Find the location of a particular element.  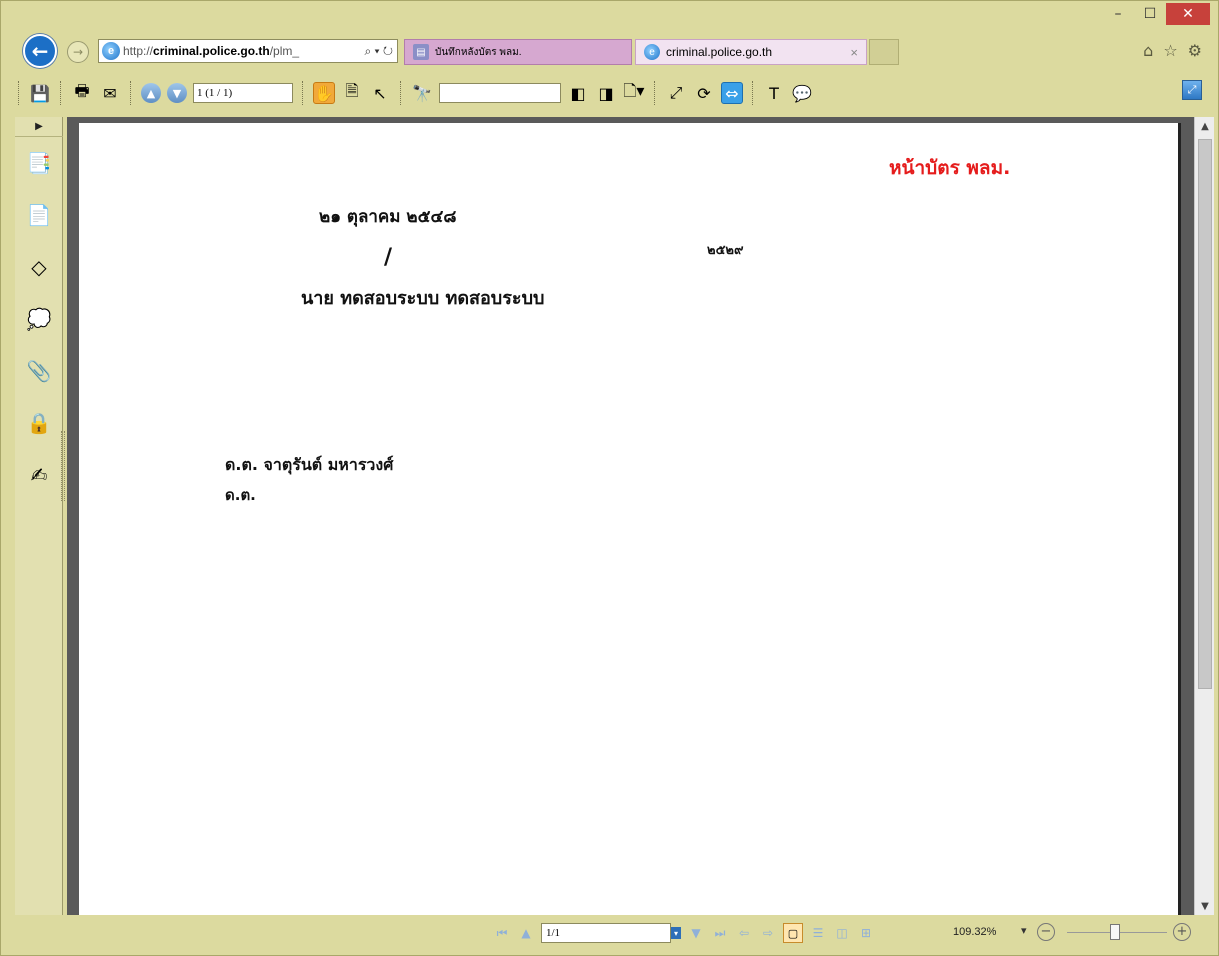

panel-expand-arrow-icon: ▶ is located at coordinates (39, 127).